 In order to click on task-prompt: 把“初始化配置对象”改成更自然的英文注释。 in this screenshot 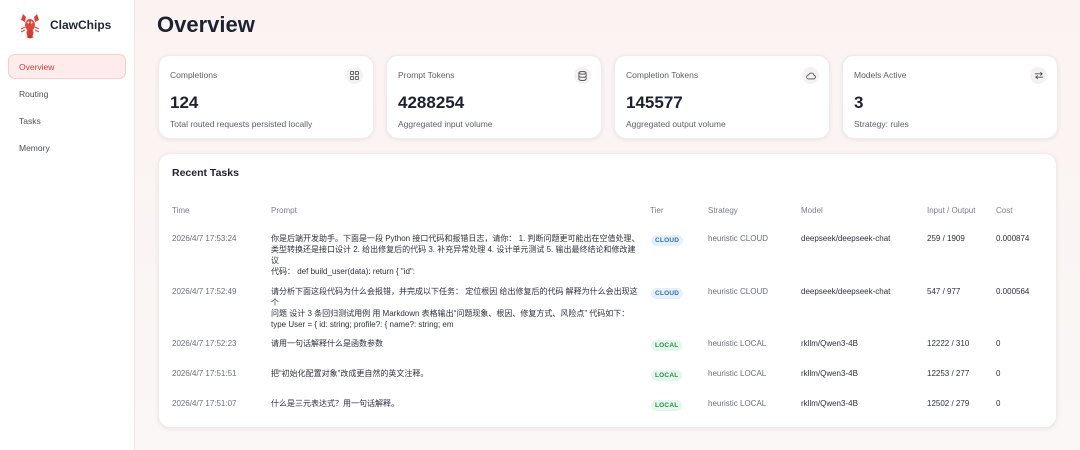, I will do `click(457, 373)`.